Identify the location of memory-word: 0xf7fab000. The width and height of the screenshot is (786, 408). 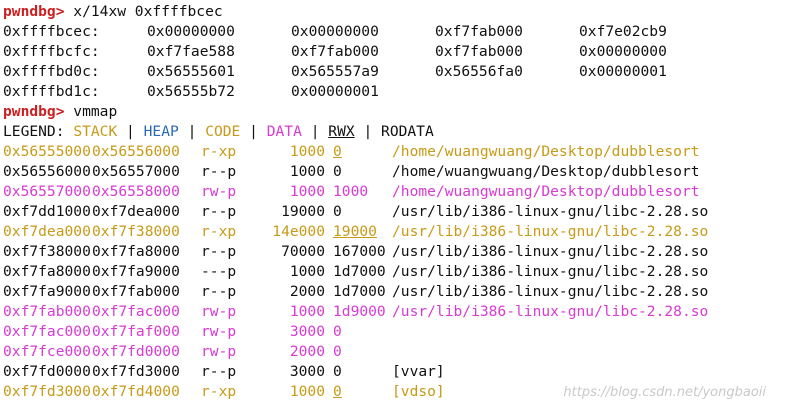
(335, 51).